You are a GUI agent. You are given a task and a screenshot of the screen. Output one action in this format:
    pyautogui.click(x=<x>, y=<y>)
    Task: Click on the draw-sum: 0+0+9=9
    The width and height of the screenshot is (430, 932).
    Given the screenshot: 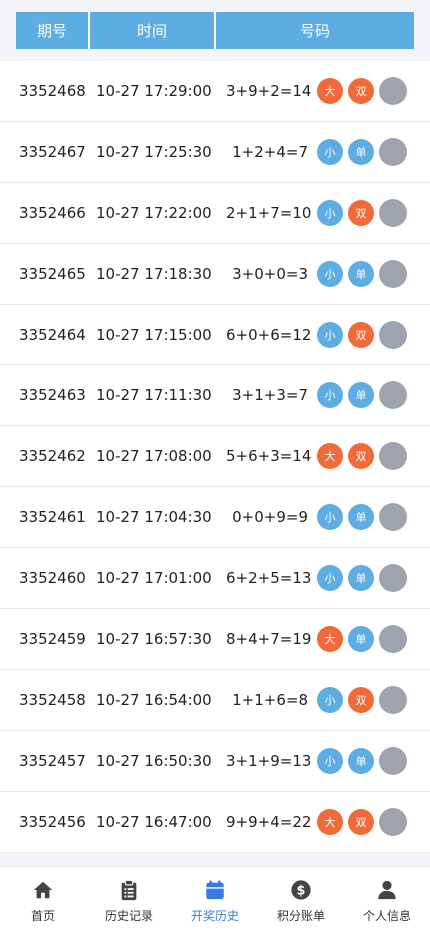 What is the action you would take?
    pyautogui.click(x=270, y=517)
    